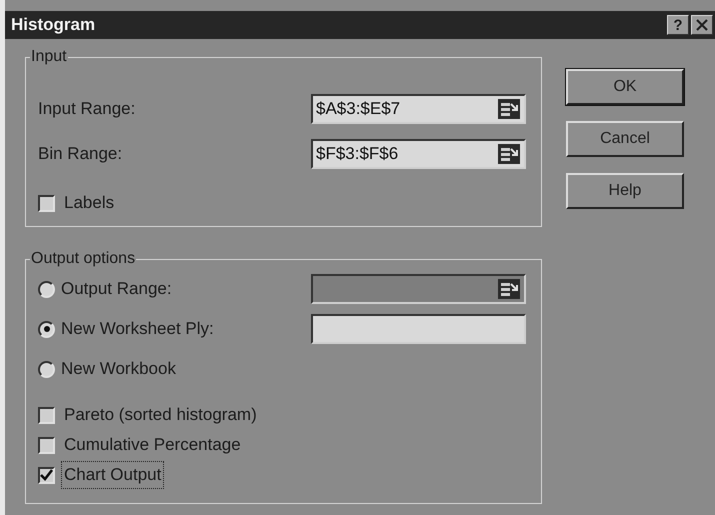 This screenshot has width=715, height=515. What do you see at coordinates (418, 109) in the screenshot?
I see `input-field: $A$3:$E$7` at bounding box center [418, 109].